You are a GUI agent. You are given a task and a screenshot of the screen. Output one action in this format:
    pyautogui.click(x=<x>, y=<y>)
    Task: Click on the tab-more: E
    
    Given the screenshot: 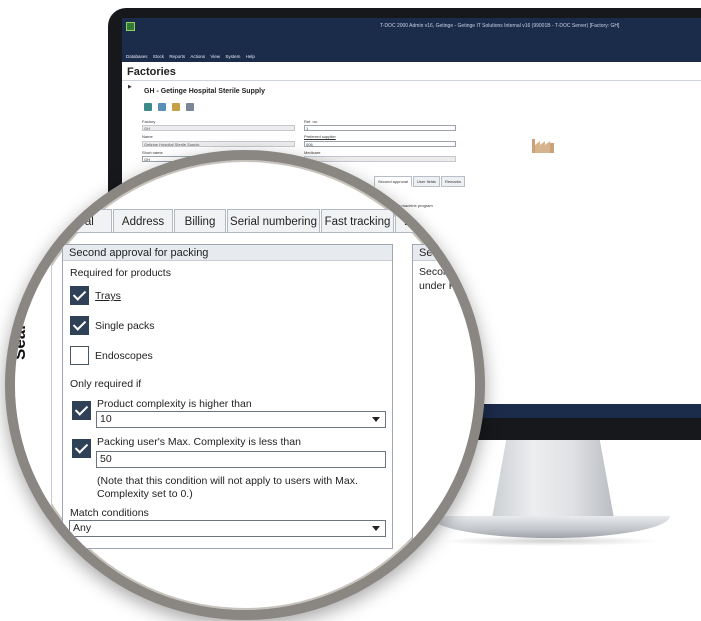 What is the action you would take?
    pyautogui.click(x=425, y=221)
    